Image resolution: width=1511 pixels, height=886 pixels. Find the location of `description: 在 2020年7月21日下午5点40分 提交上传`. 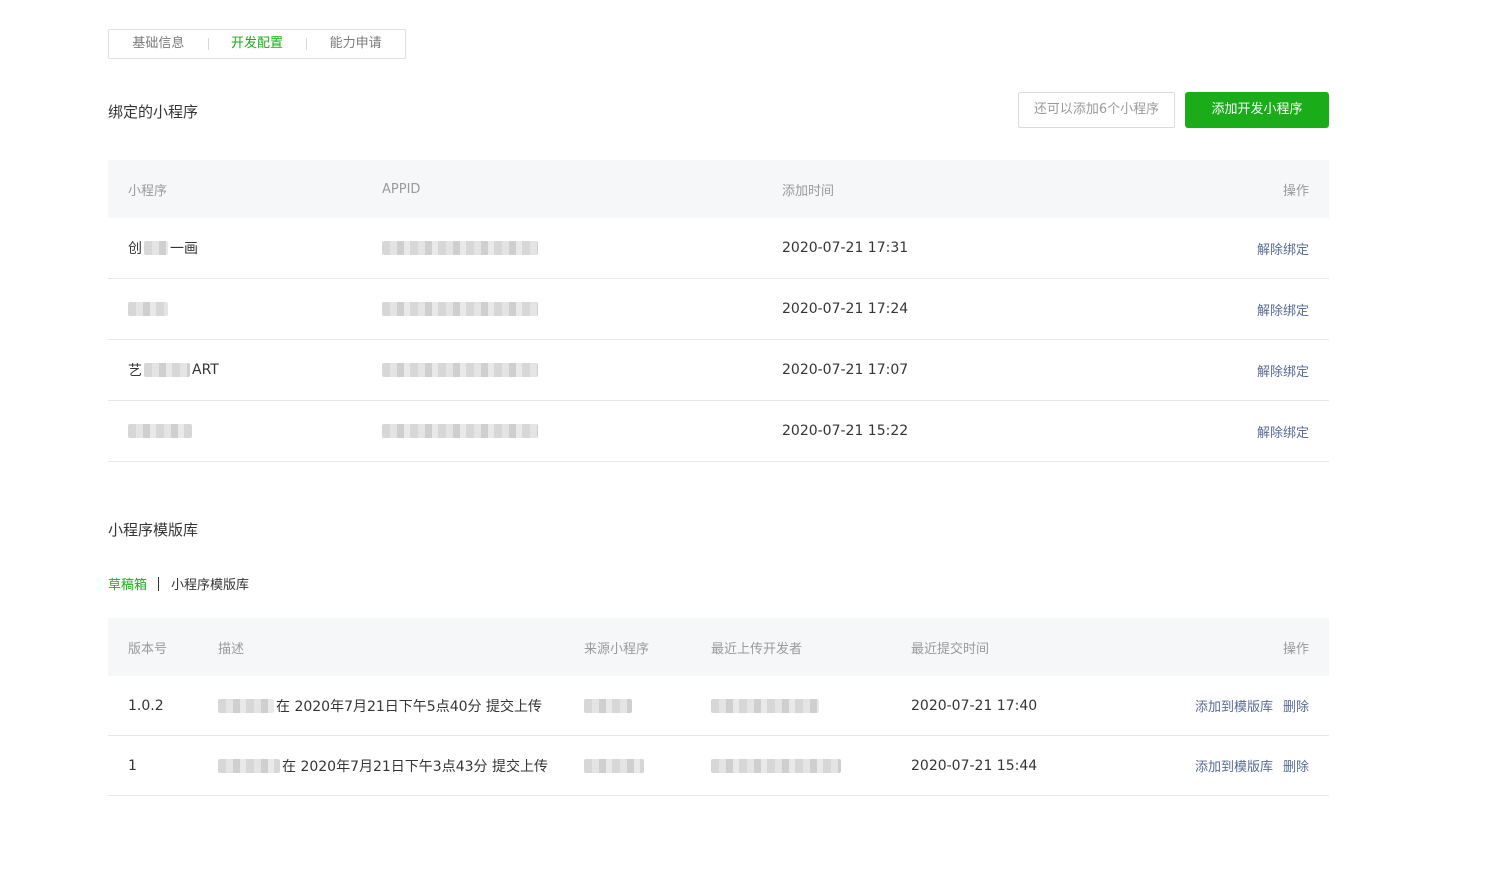

description: 在 2020年7月21日下午5点40分 提交上传 is located at coordinates (401, 706).